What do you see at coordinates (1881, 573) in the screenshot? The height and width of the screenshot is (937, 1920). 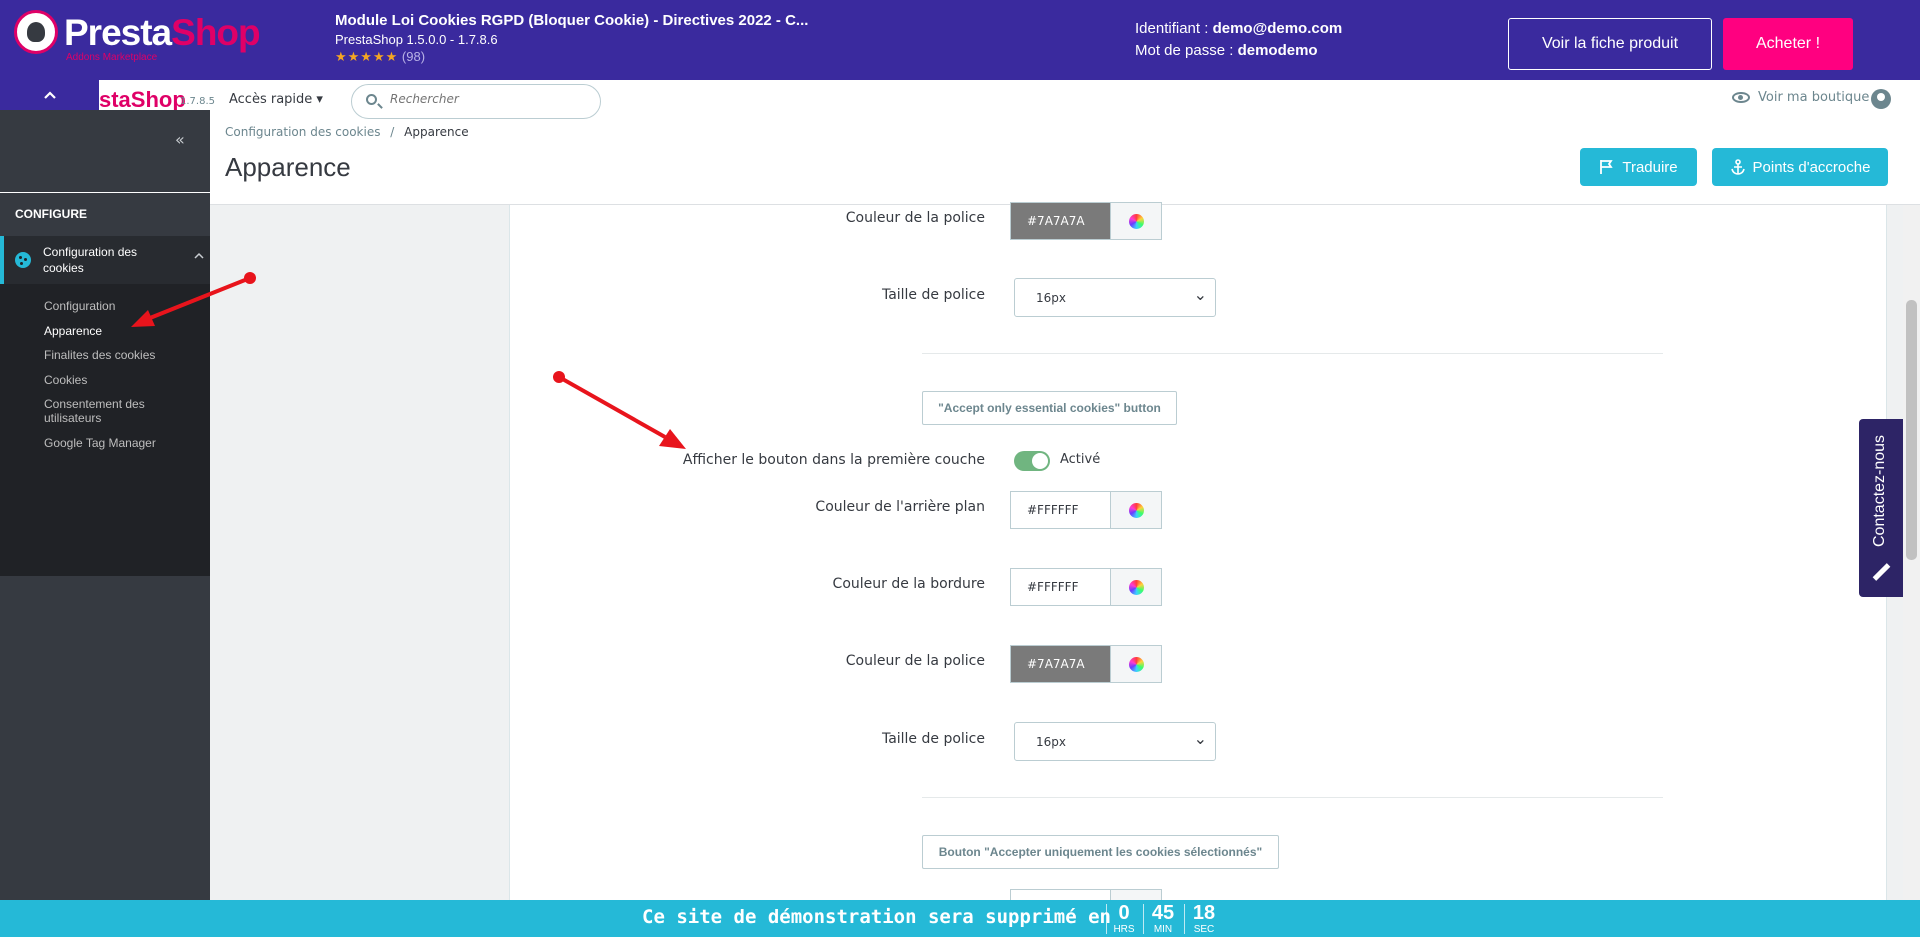 I see `pencil-icon` at bounding box center [1881, 573].